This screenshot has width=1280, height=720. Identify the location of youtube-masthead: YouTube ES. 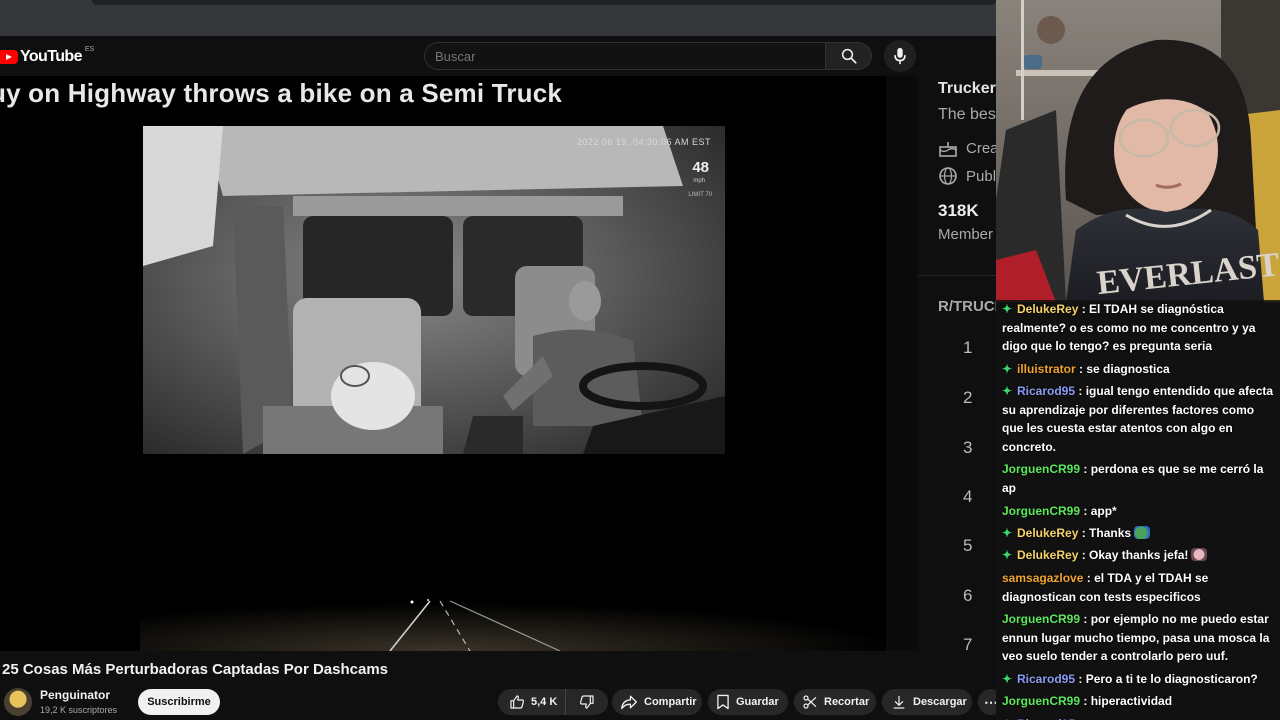
(498, 56).